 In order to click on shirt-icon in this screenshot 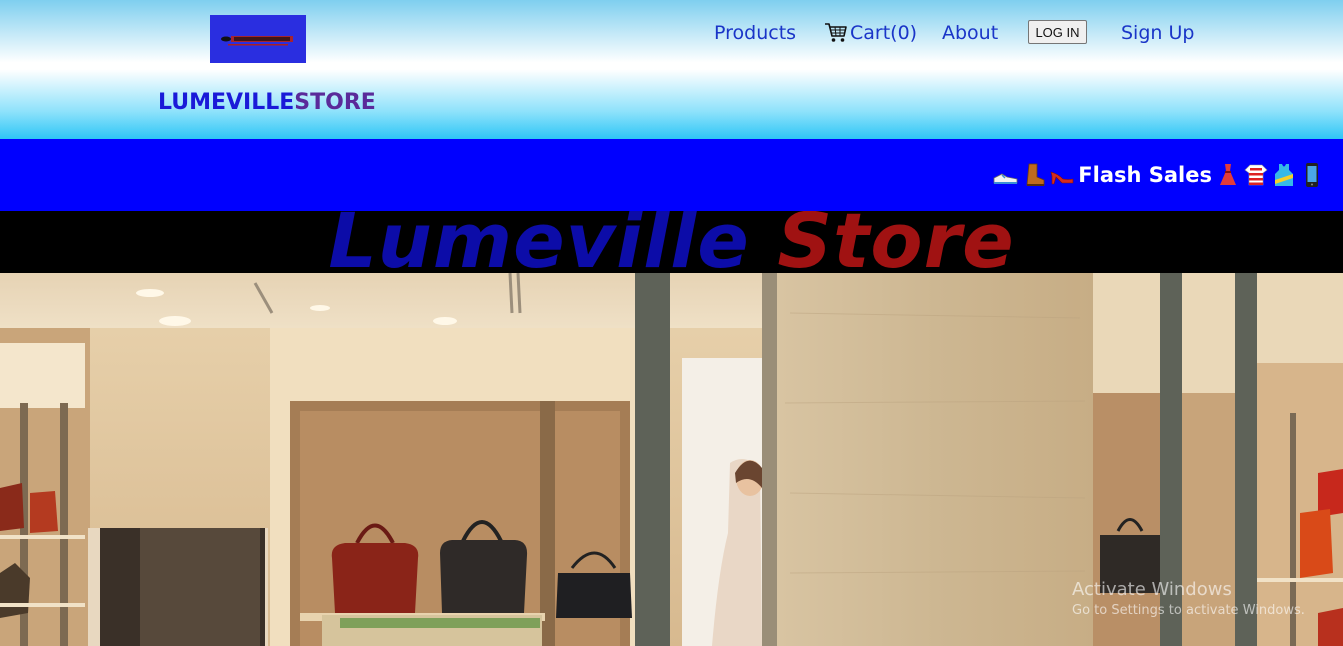, I will do `click(1256, 175)`.